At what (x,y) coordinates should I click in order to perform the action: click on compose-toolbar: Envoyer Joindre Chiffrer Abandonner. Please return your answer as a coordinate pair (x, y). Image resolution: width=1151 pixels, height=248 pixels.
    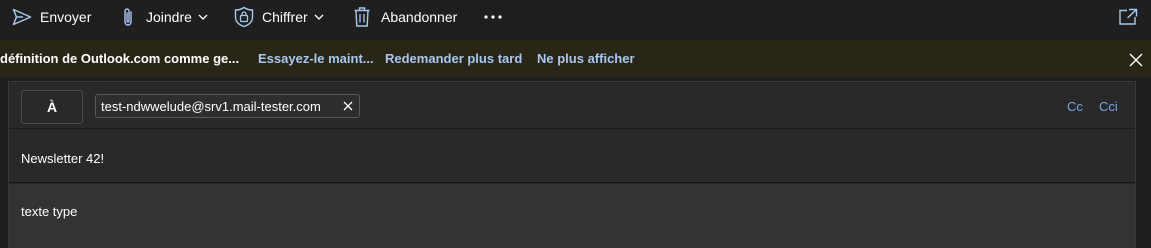
    Looking at the image, I should click on (575, 17).